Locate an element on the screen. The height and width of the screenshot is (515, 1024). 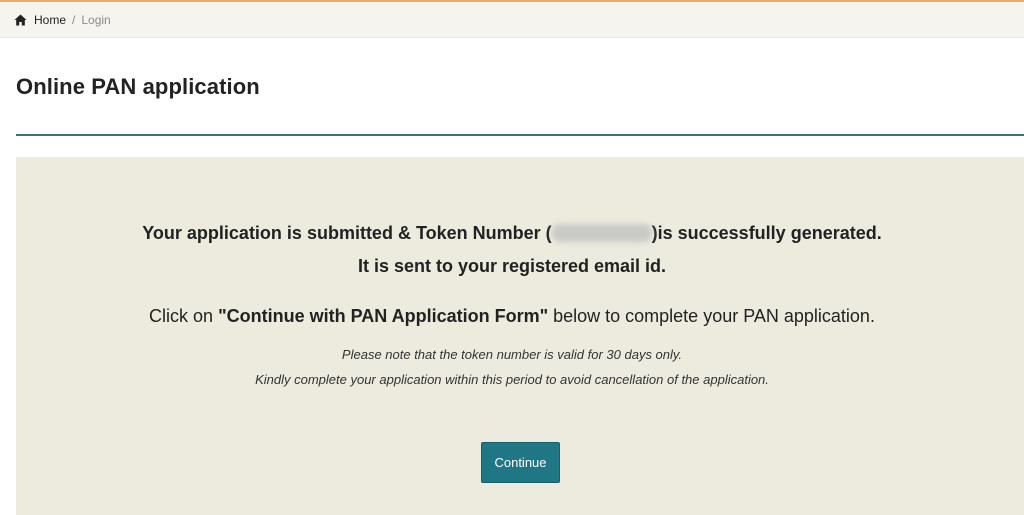
breadcrumb-current: Login is located at coordinates (96, 19).